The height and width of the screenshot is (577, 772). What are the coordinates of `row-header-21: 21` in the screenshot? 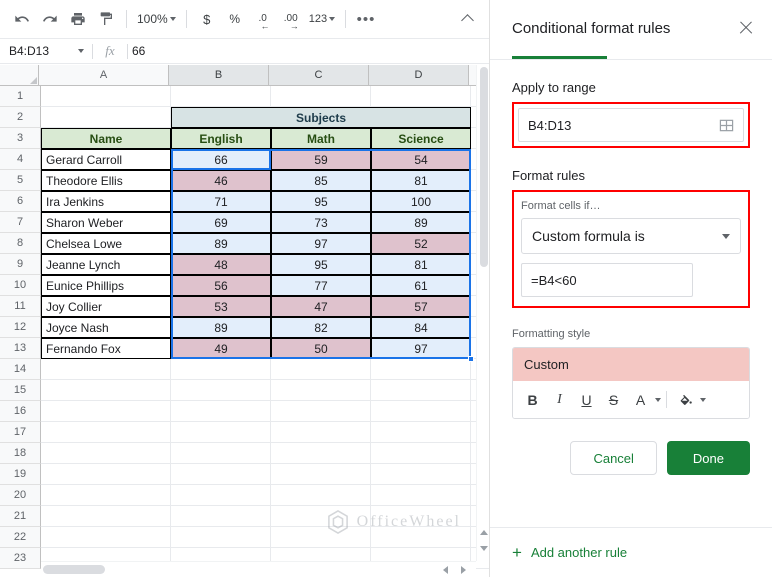 It's located at (20, 516).